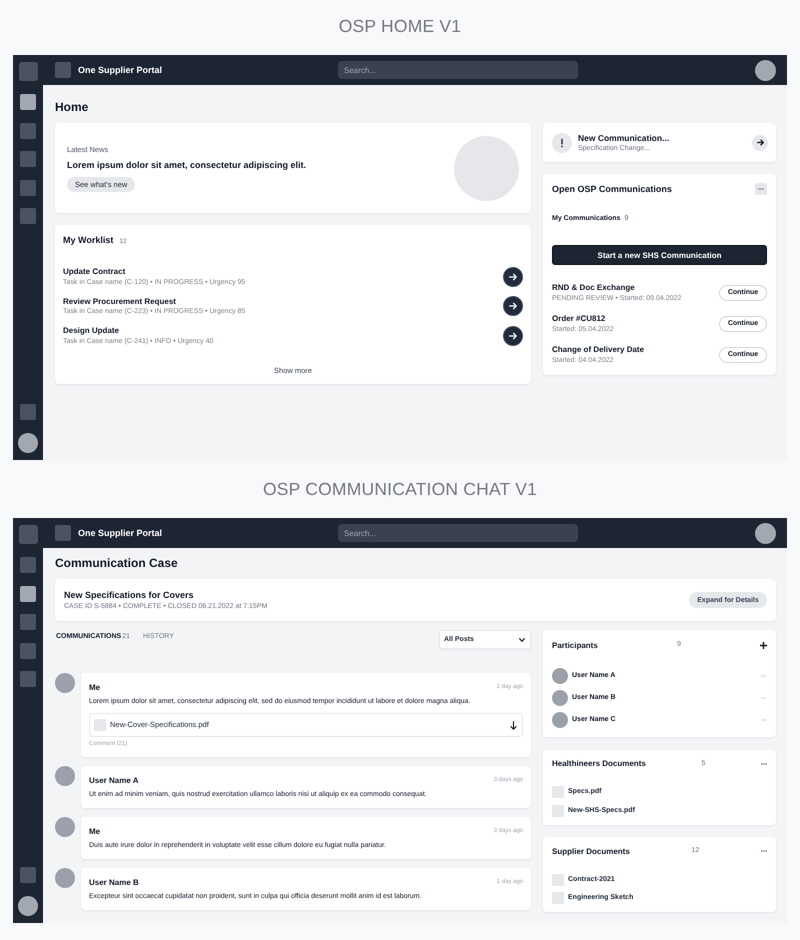 This screenshot has width=800, height=940. Describe the element at coordinates (513, 725) in the screenshot. I see `download-icon` at that location.